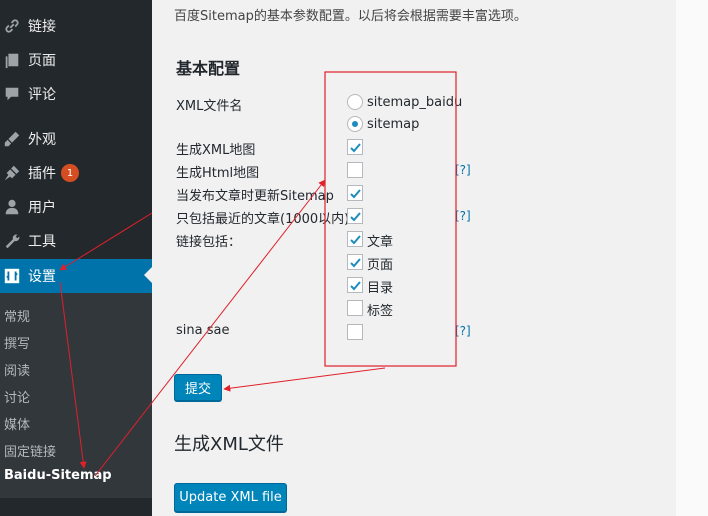  What do you see at coordinates (263, 219) in the screenshot?
I see `recent-only-label: 只包括最近的文章(1000以内)` at bounding box center [263, 219].